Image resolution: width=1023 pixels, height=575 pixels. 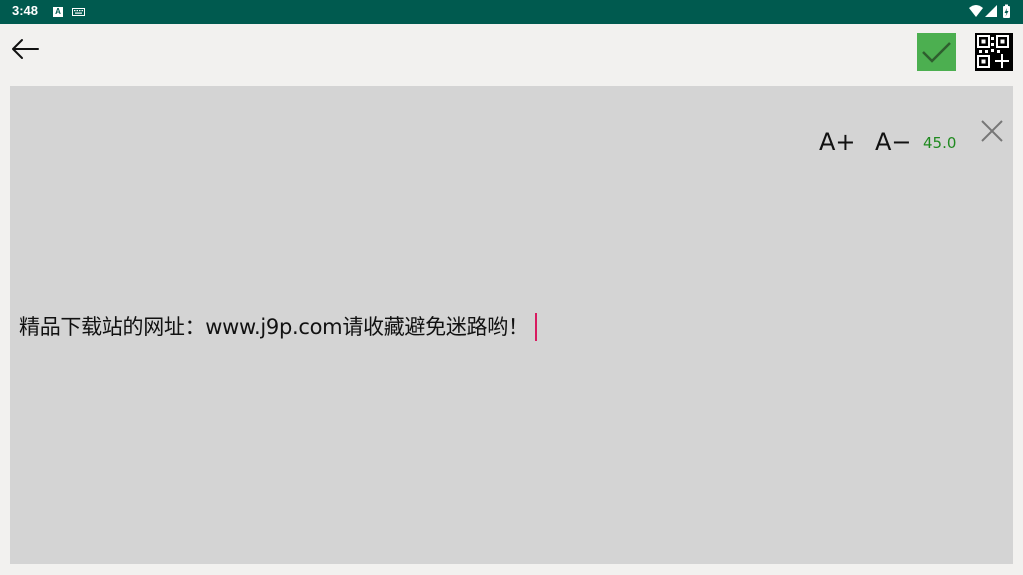 What do you see at coordinates (976, 11) in the screenshot?
I see `wifi-icon` at bounding box center [976, 11].